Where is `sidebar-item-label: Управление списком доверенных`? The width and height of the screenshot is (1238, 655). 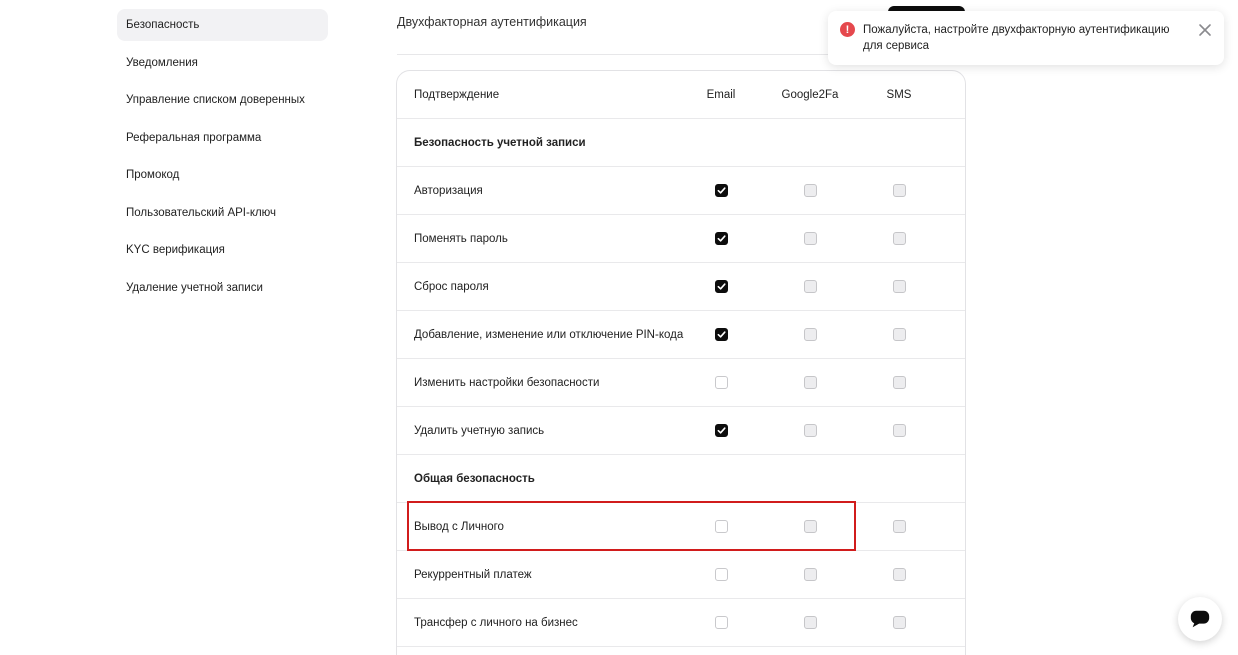
sidebar-item-label: Управление списком доверенных is located at coordinates (215, 100).